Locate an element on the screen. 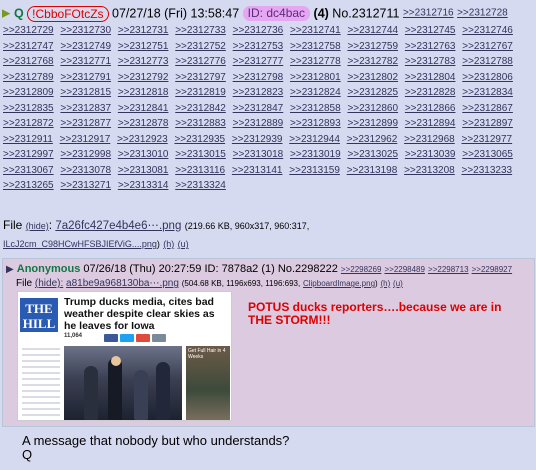 The image size is (536, 470). backlink: >>2312835 is located at coordinates (28, 108).